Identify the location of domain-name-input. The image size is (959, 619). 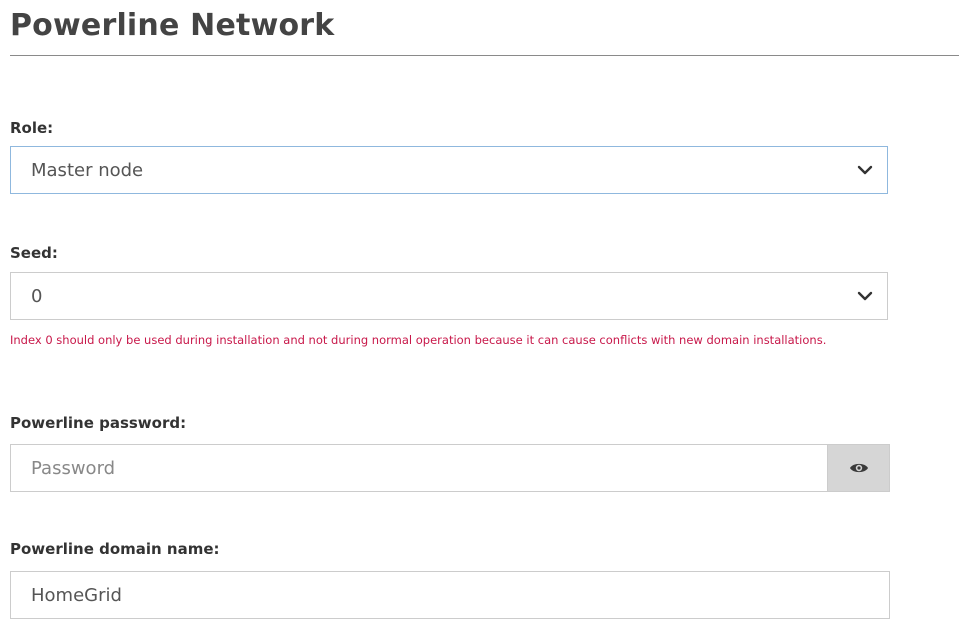
(450, 595).